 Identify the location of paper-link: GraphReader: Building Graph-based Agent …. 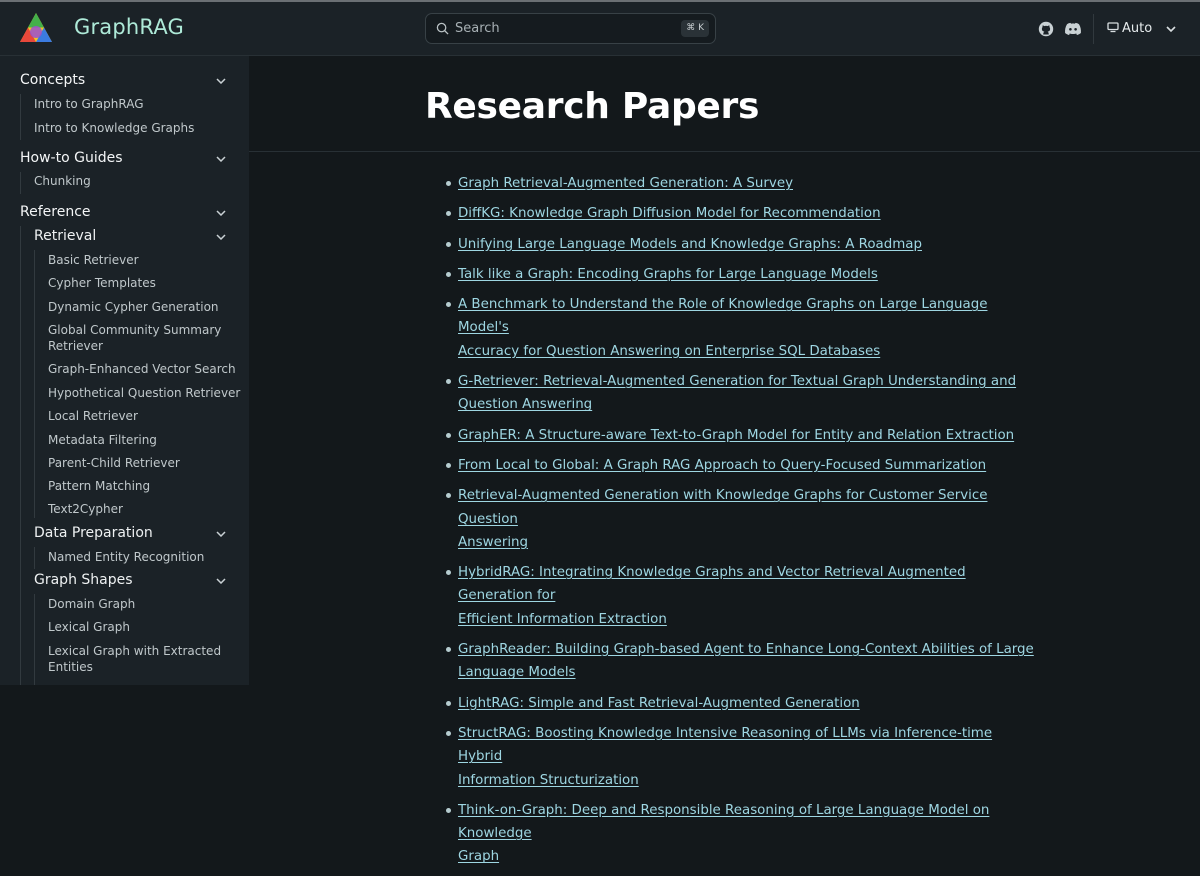
(746, 661).